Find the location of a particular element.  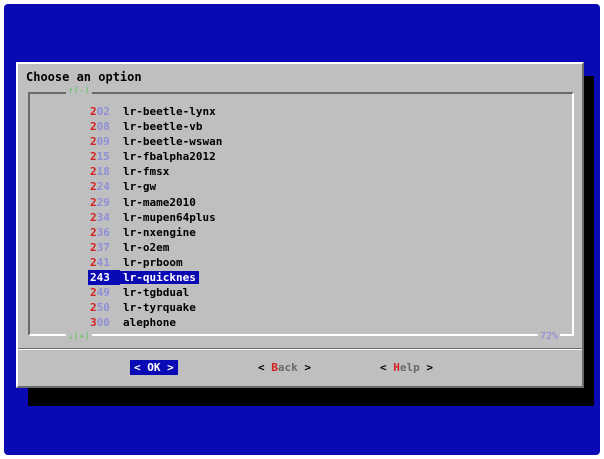

back-button: < Back > is located at coordinates (284, 367).